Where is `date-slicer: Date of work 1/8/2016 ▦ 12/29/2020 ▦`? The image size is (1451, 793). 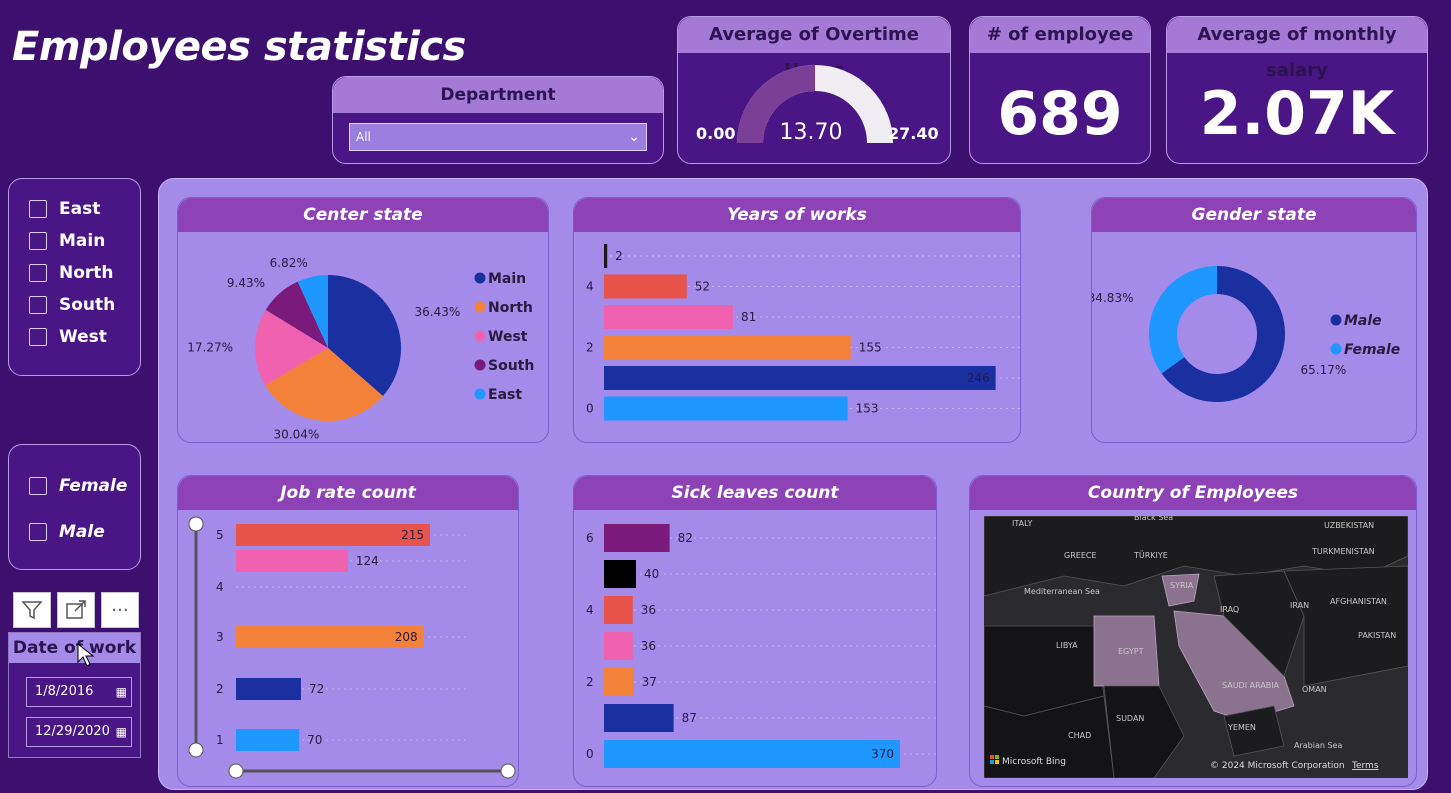 date-slicer: Date of work 1/8/2016 ▦ 12/29/2020 ▦ is located at coordinates (74, 695).